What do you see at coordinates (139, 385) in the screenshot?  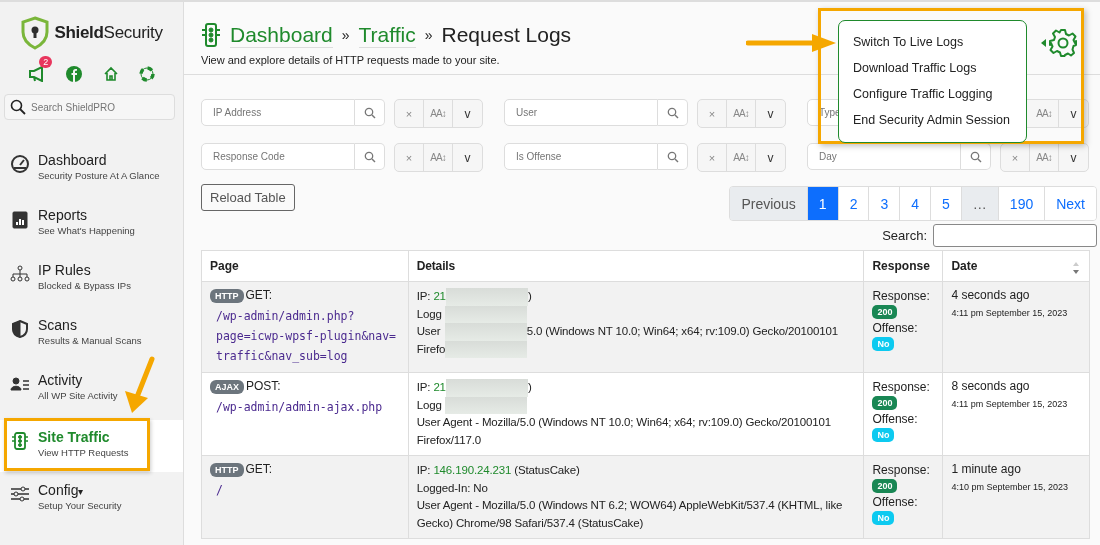 I see `annotation-arrow` at bounding box center [139, 385].